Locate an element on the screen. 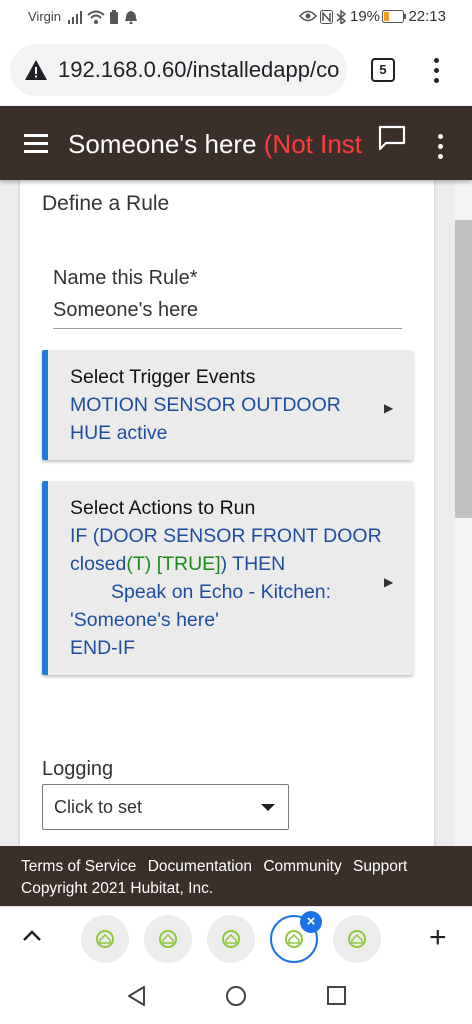  app-menu-icon is located at coordinates (440, 147).